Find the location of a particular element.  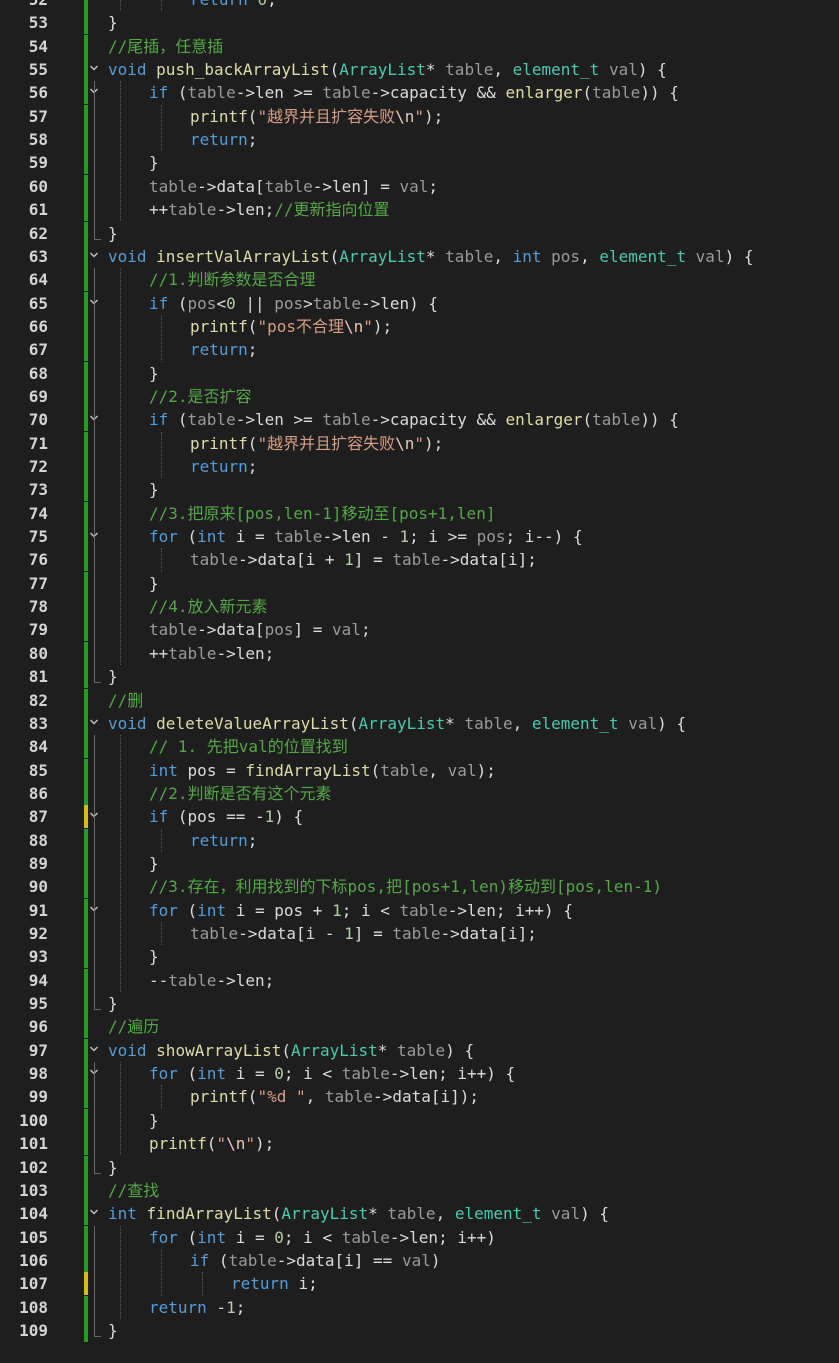

code-line: 59} is located at coordinates (419, 163).